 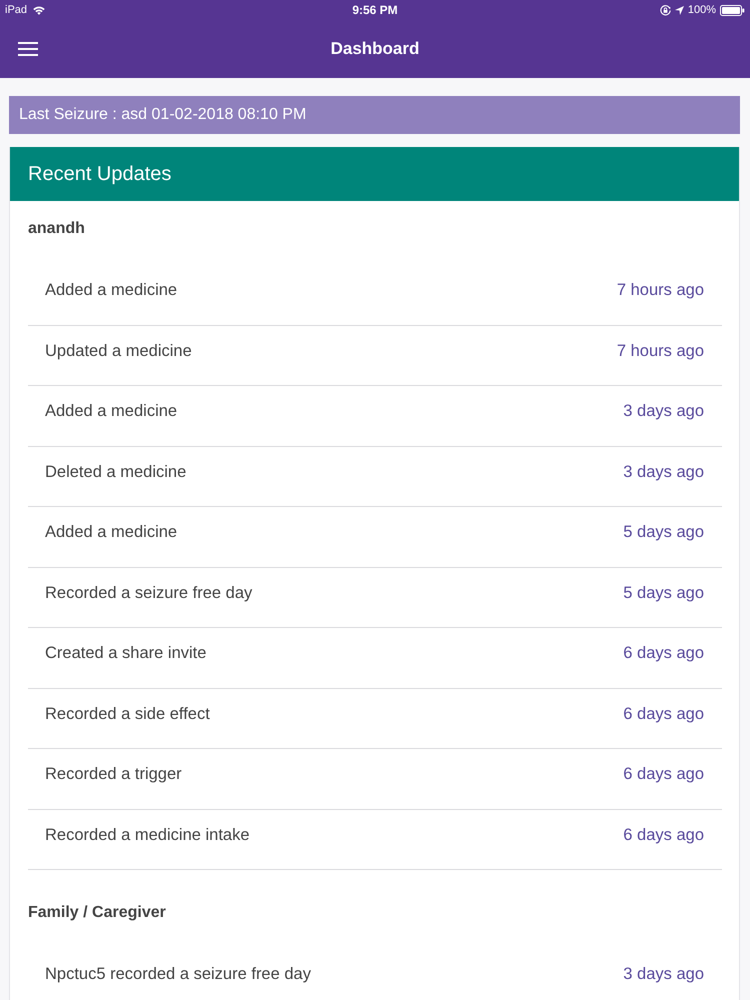 I want to click on battery-icon, so click(x=732, y=10).